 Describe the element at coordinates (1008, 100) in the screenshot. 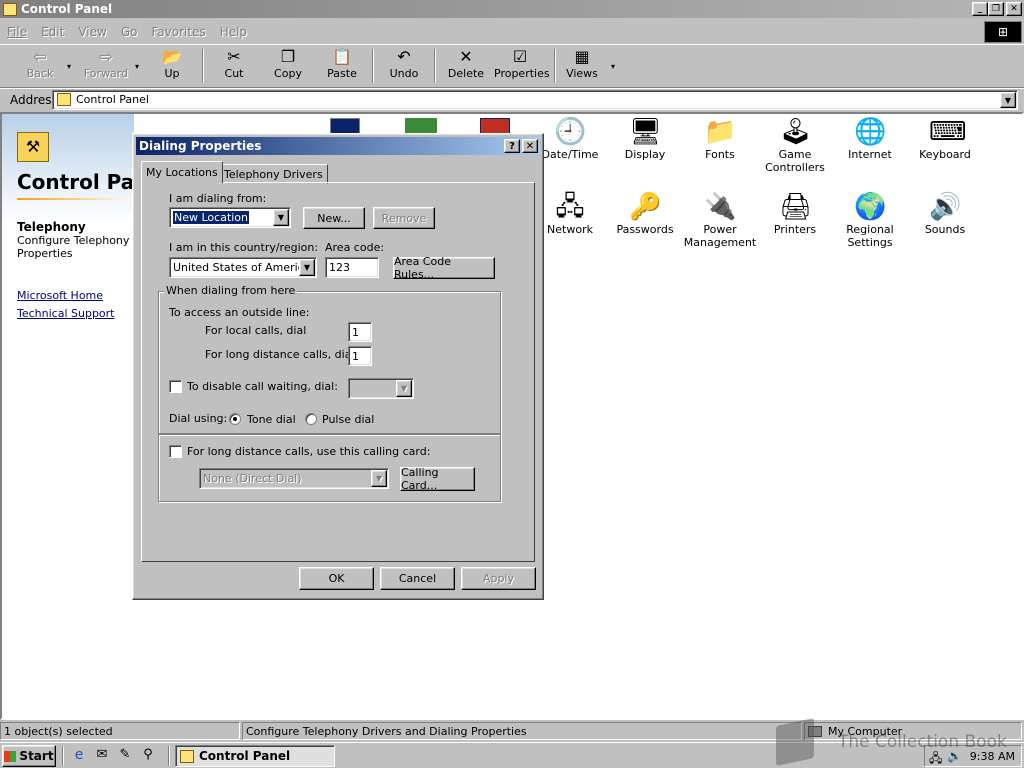

I see `address-dropdown-button: ▼` at that location.